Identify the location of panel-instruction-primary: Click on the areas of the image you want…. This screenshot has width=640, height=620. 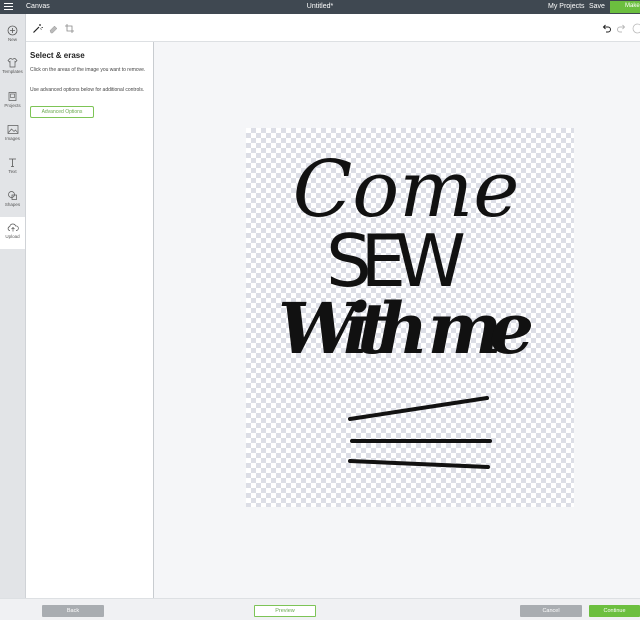
(88, 70).